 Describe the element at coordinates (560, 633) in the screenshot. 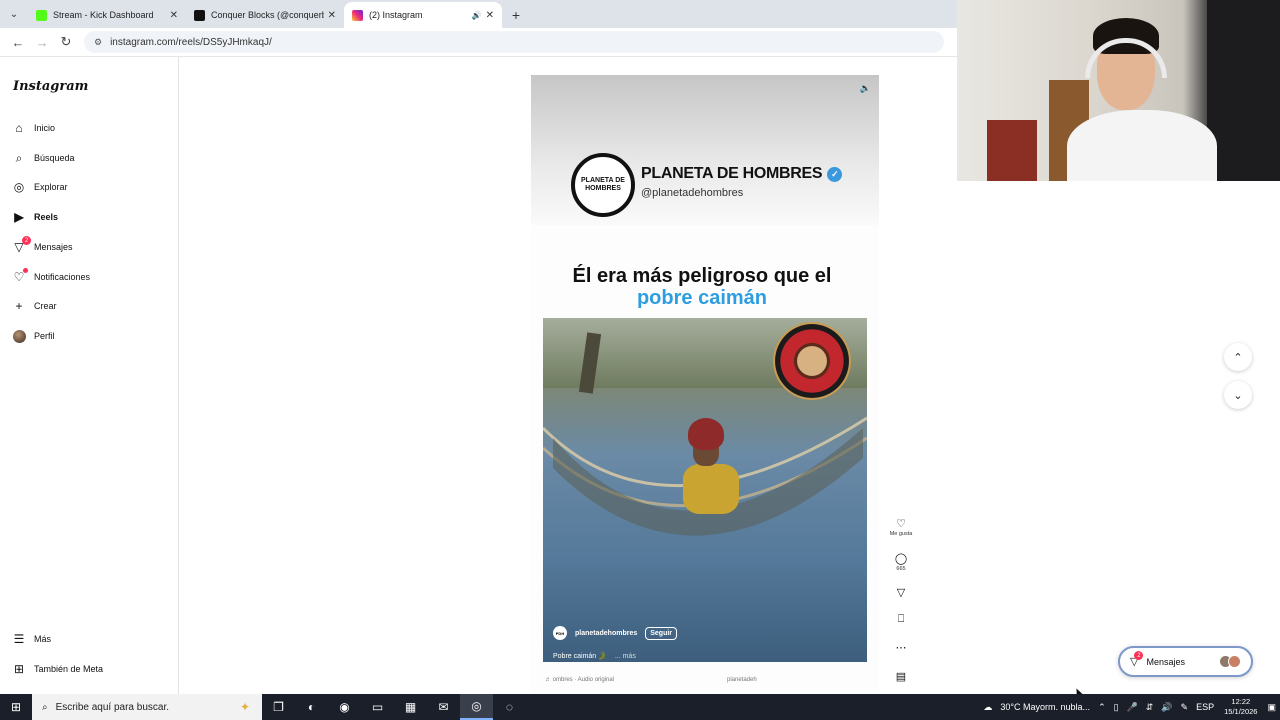

I see `author-avatar: PDH` at that location.